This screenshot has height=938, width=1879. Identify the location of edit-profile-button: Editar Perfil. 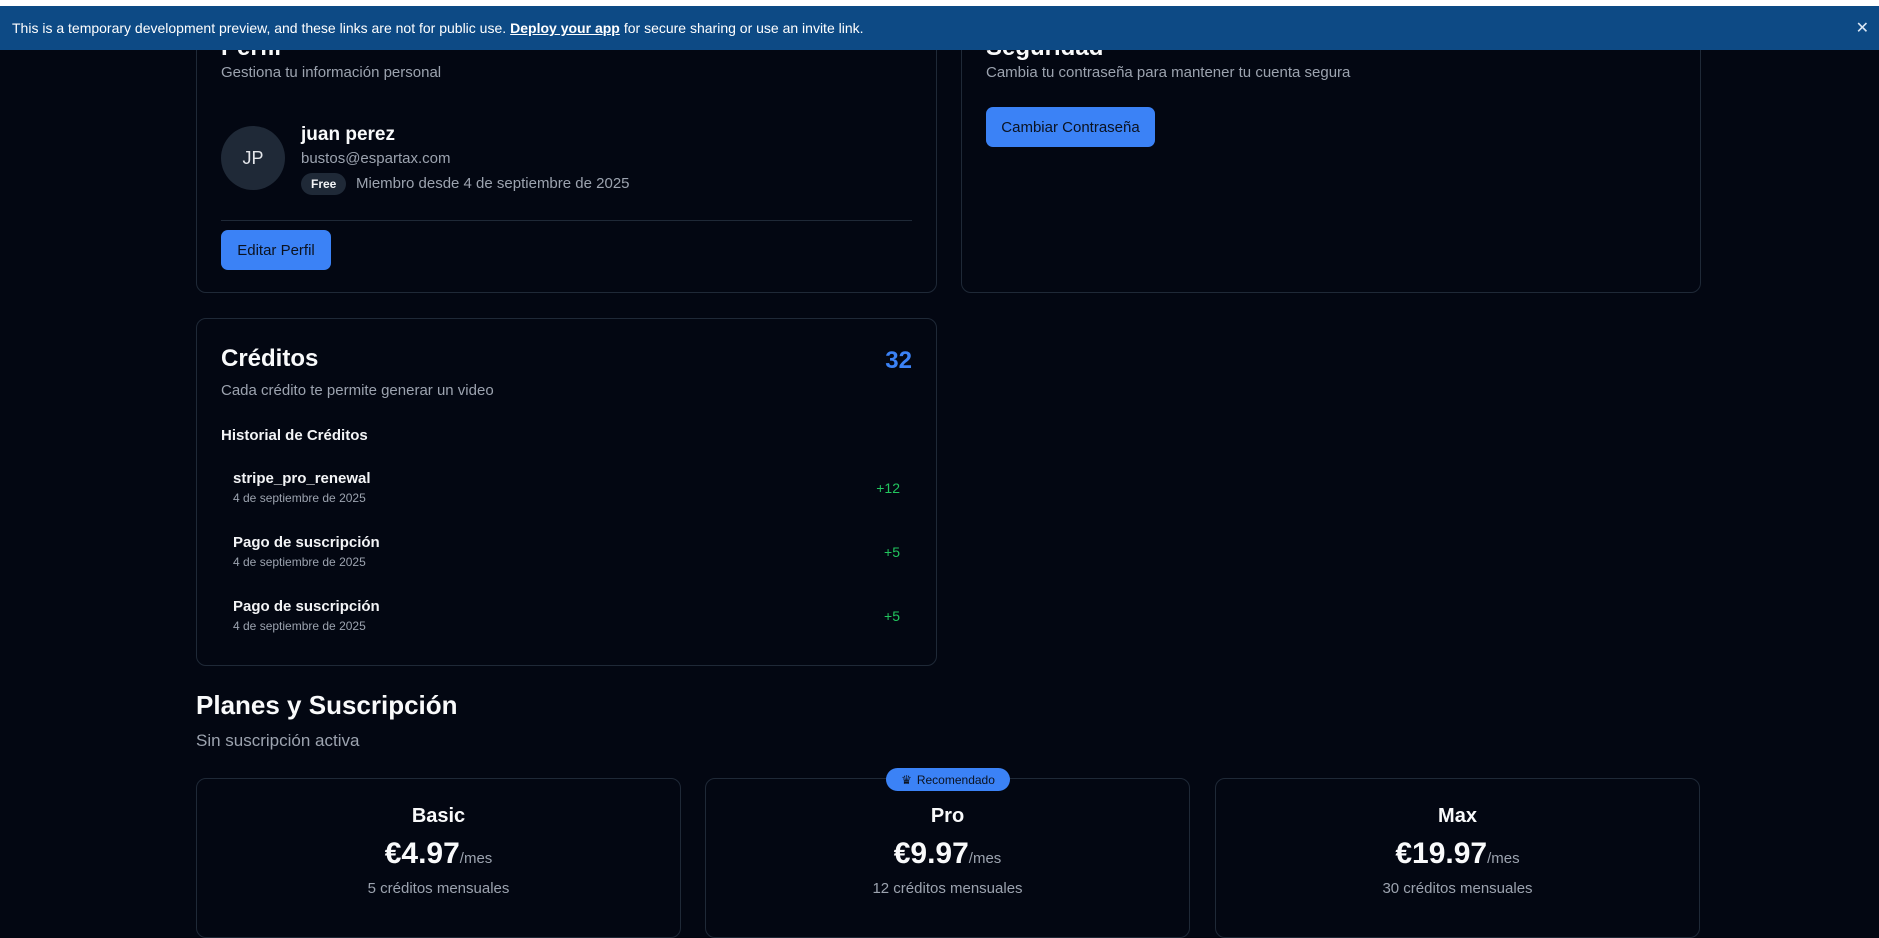
(276, 250).